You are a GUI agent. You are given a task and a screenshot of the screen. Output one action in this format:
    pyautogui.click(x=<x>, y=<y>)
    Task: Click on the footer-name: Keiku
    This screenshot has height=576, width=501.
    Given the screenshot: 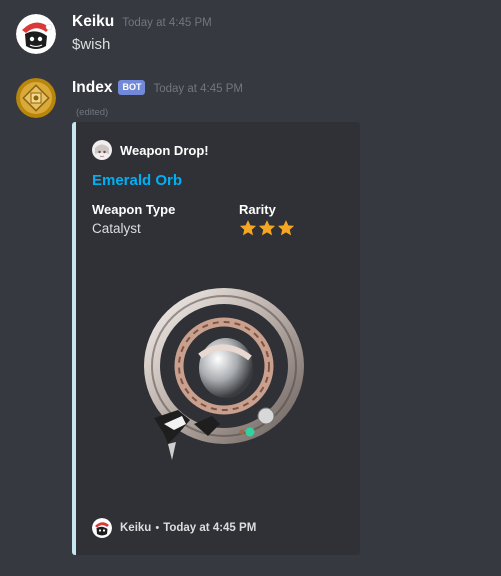 What is the action you would take?
    pyautogui.click(x=136, y=528)
    